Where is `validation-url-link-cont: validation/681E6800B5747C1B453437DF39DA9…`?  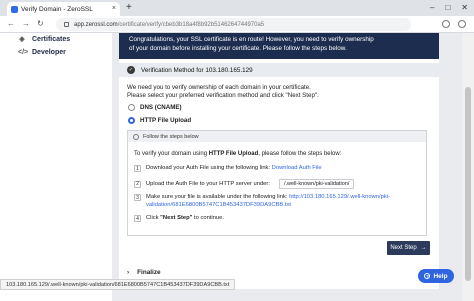
validation-url-link-cont: validation/681E6800B5747C1B453437DF39DA9… is located at coordinates (218, 205).